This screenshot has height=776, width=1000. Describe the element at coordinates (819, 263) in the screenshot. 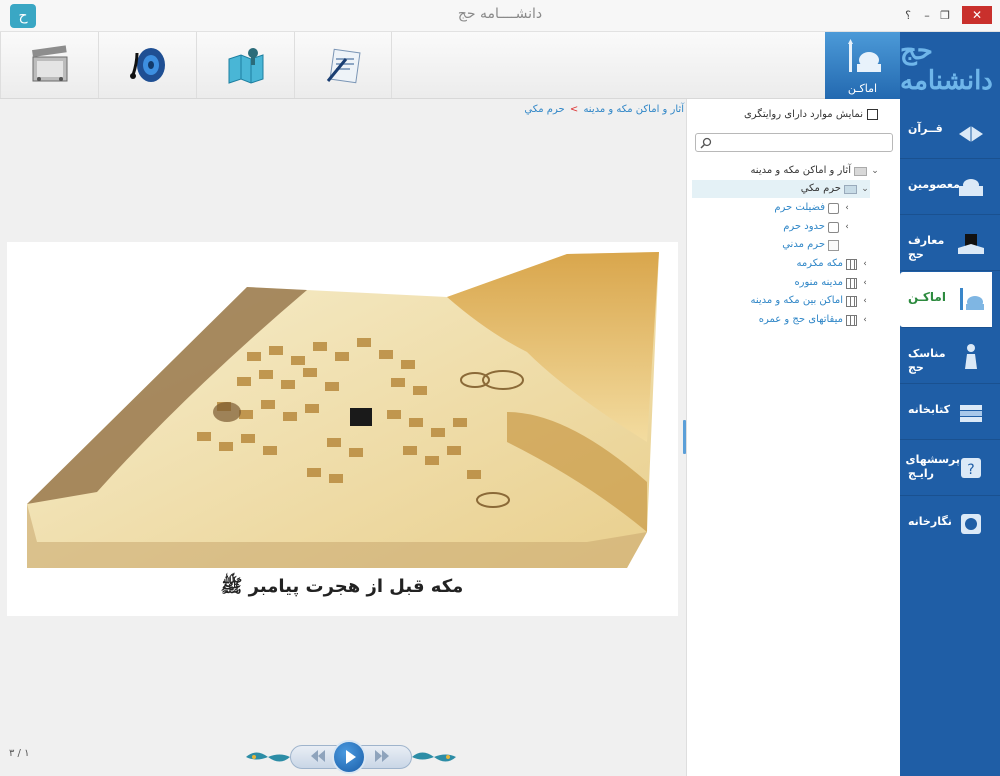

I see `tree-node-label: مكه مكرمه` at that location.